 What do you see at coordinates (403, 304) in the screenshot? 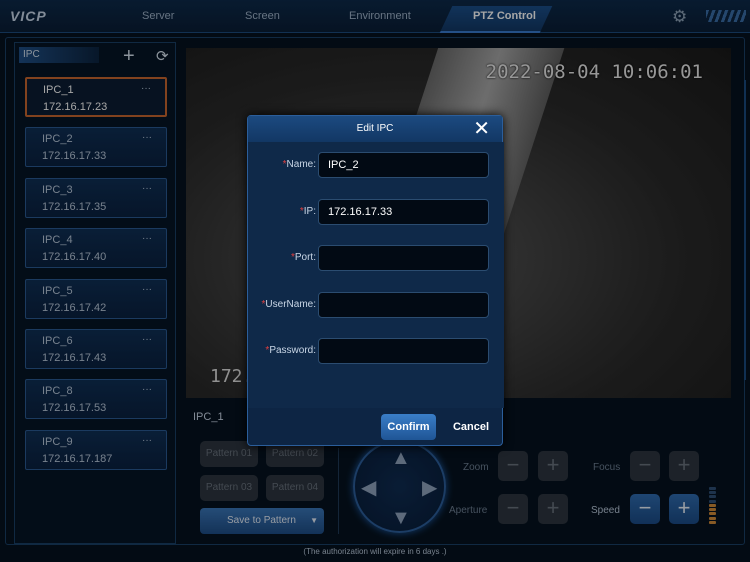
I see `username-input` at bounding box center [403, 304].